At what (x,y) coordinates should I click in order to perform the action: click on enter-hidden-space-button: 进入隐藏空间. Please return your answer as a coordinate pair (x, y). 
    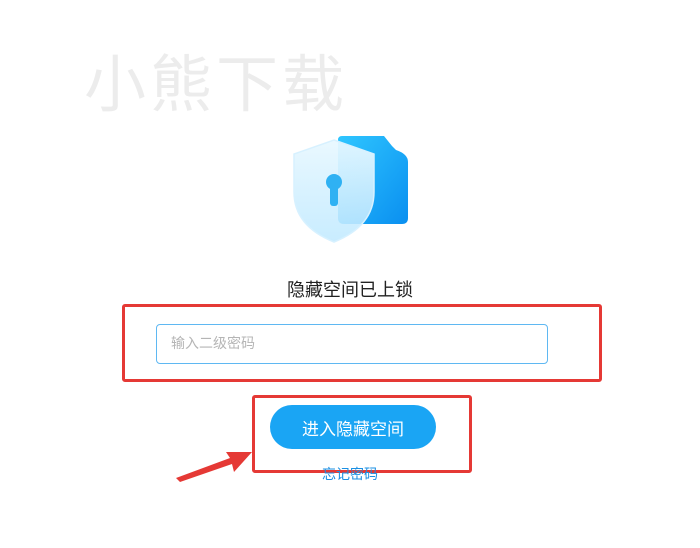
    Looking at the image, I should click on (353, 427).